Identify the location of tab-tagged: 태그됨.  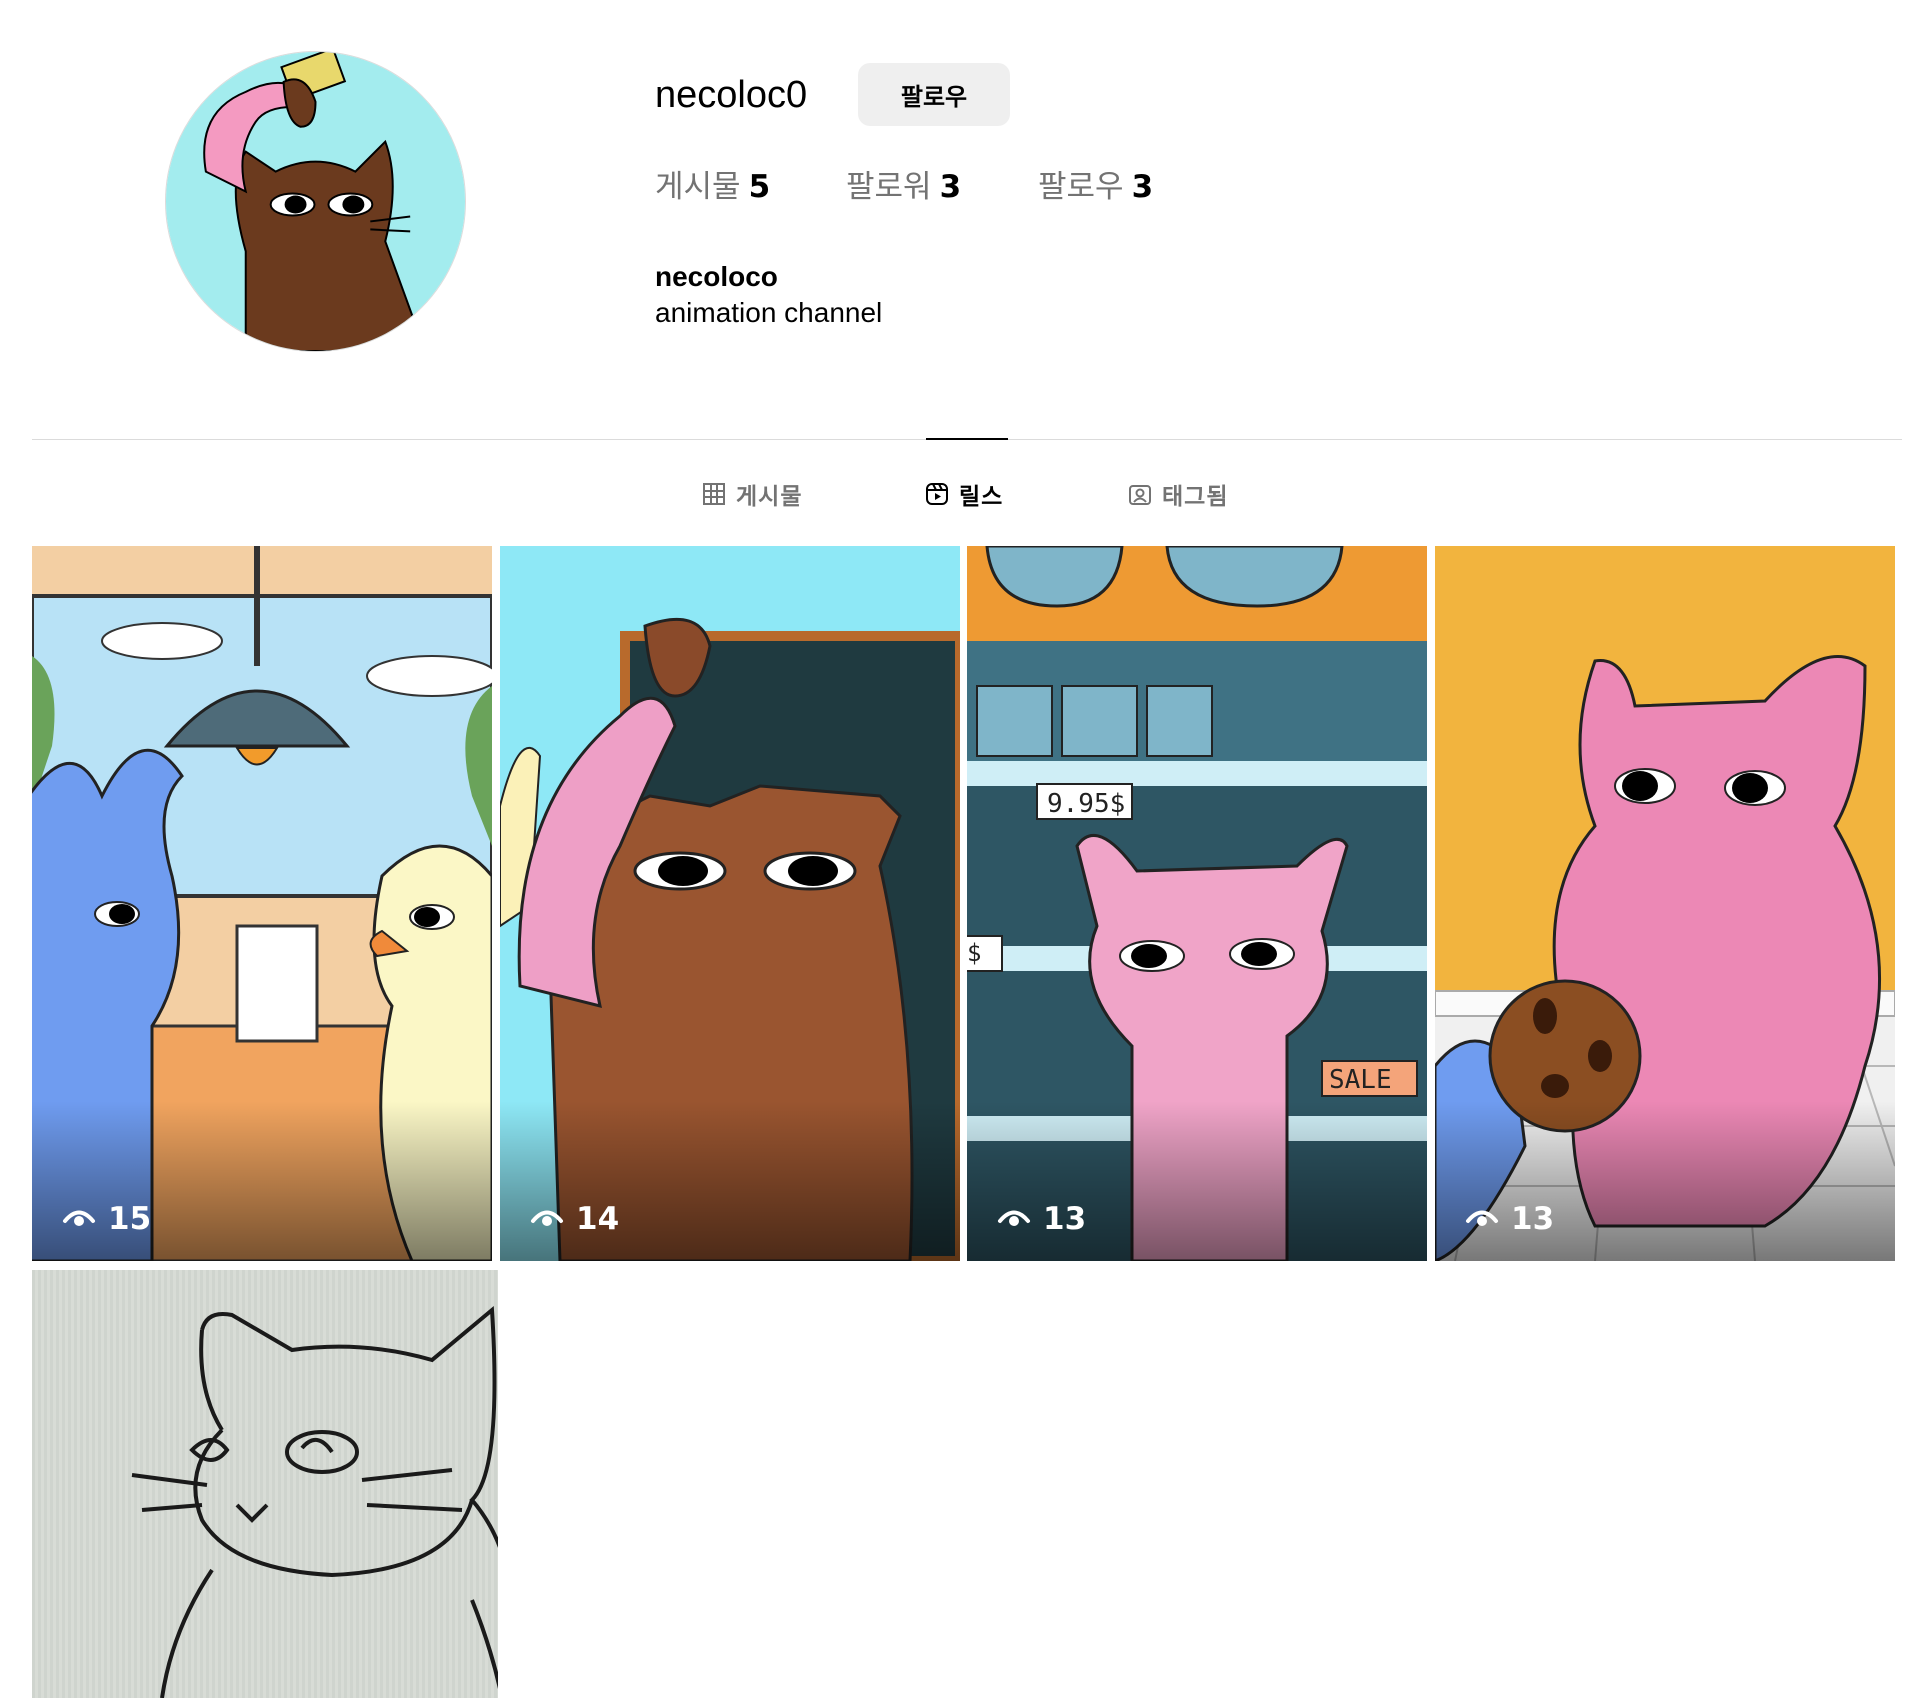
(1178, 494).